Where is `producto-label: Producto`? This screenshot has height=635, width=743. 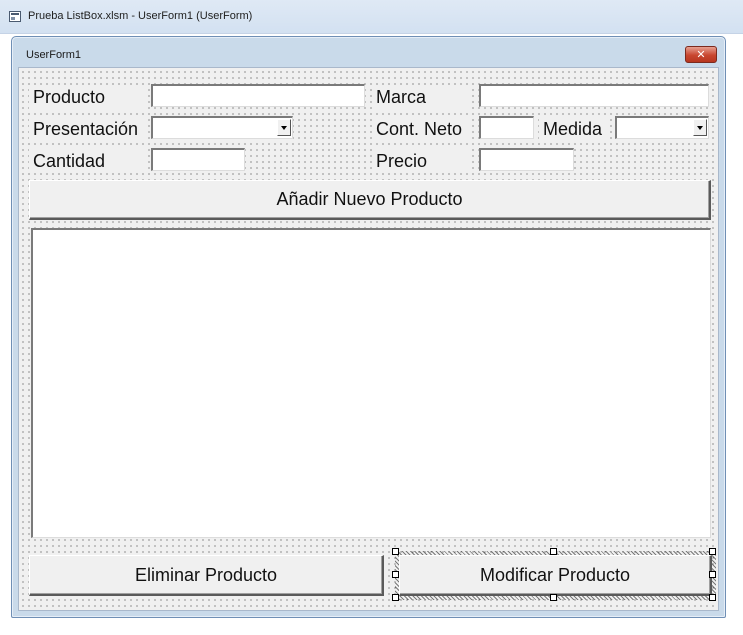
producto-label: Producto is located at coordinates (86, 97).